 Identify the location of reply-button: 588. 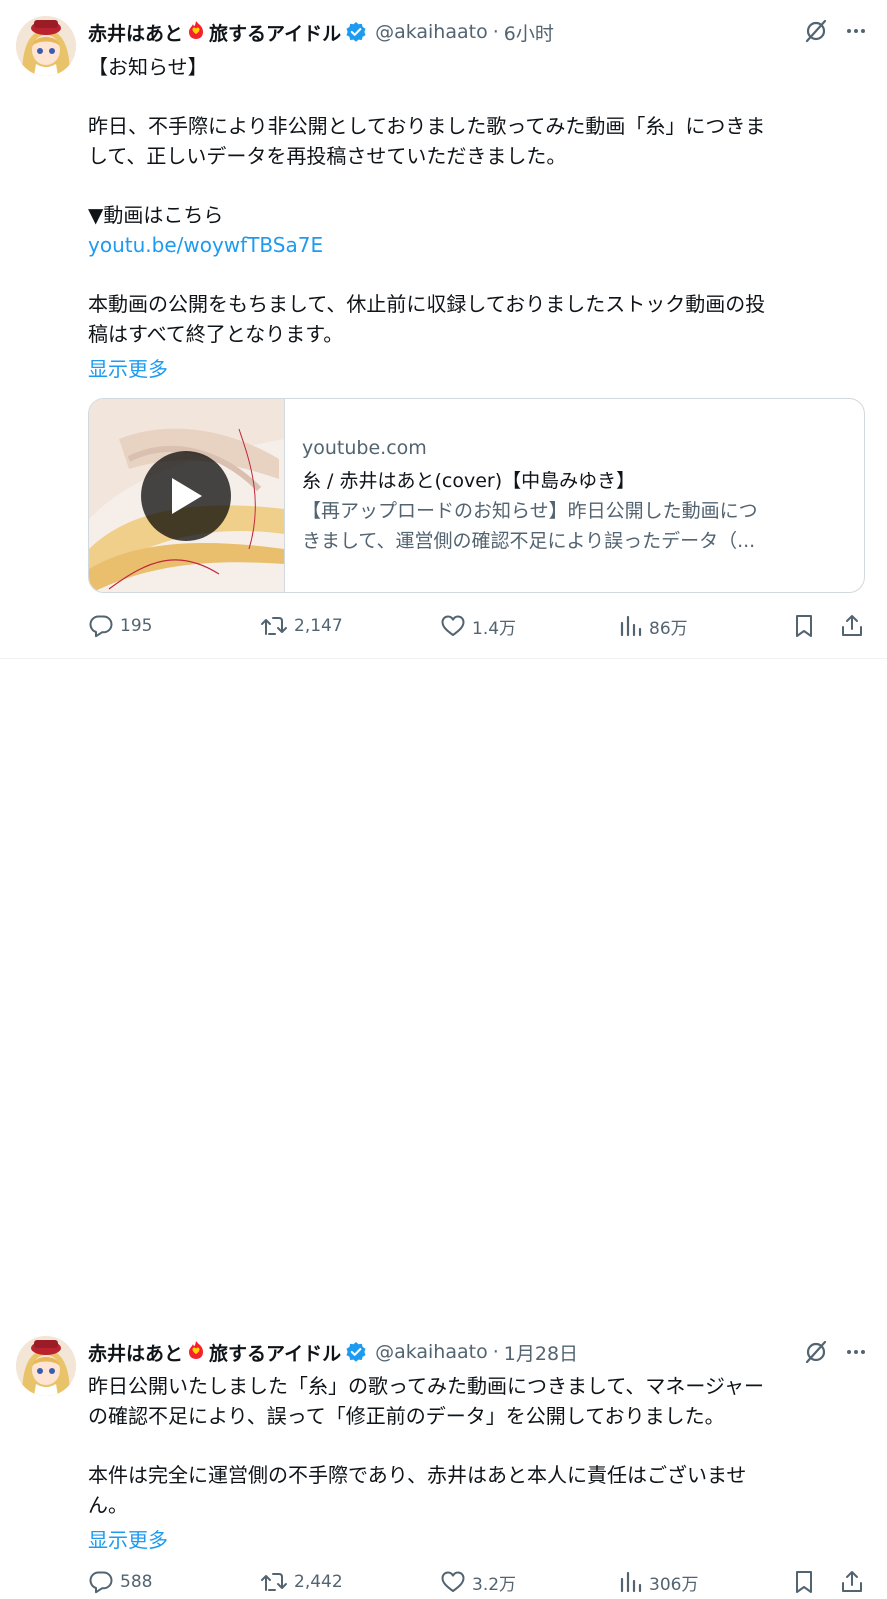
(120, 1582).